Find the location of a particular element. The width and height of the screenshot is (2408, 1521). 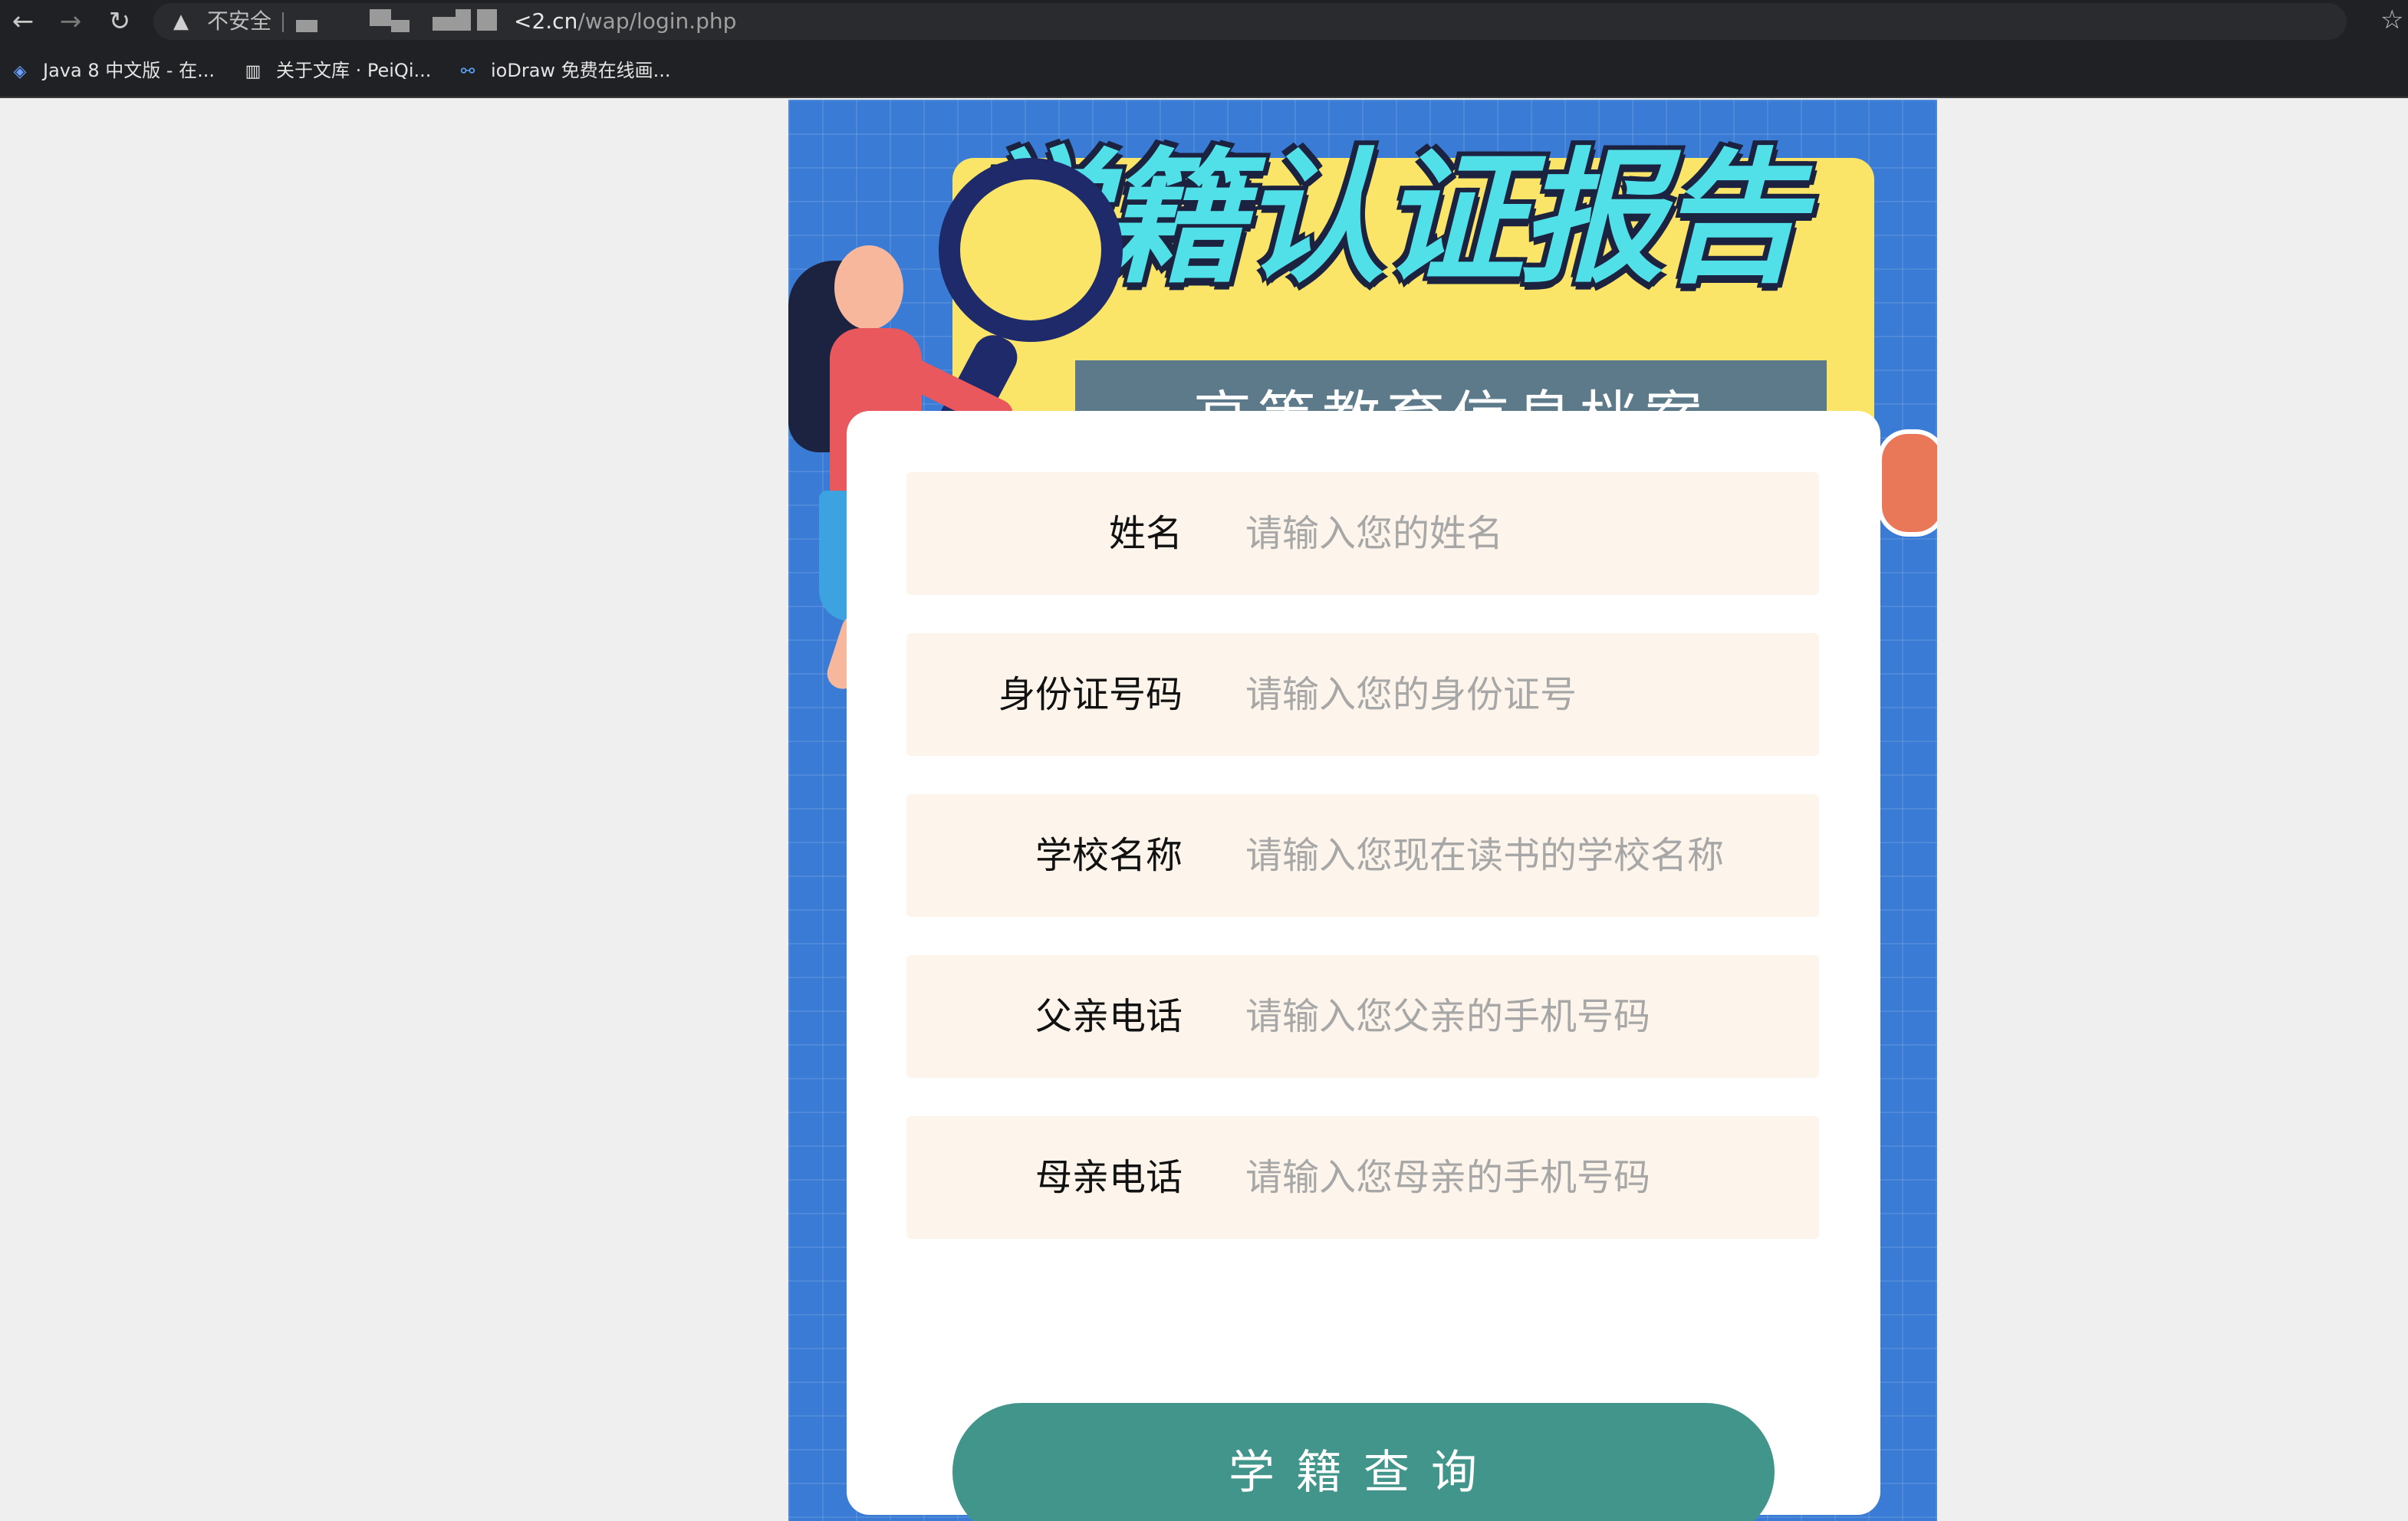

url-text: <2.cn/wap/login.php is located at coordinates (625, 21).